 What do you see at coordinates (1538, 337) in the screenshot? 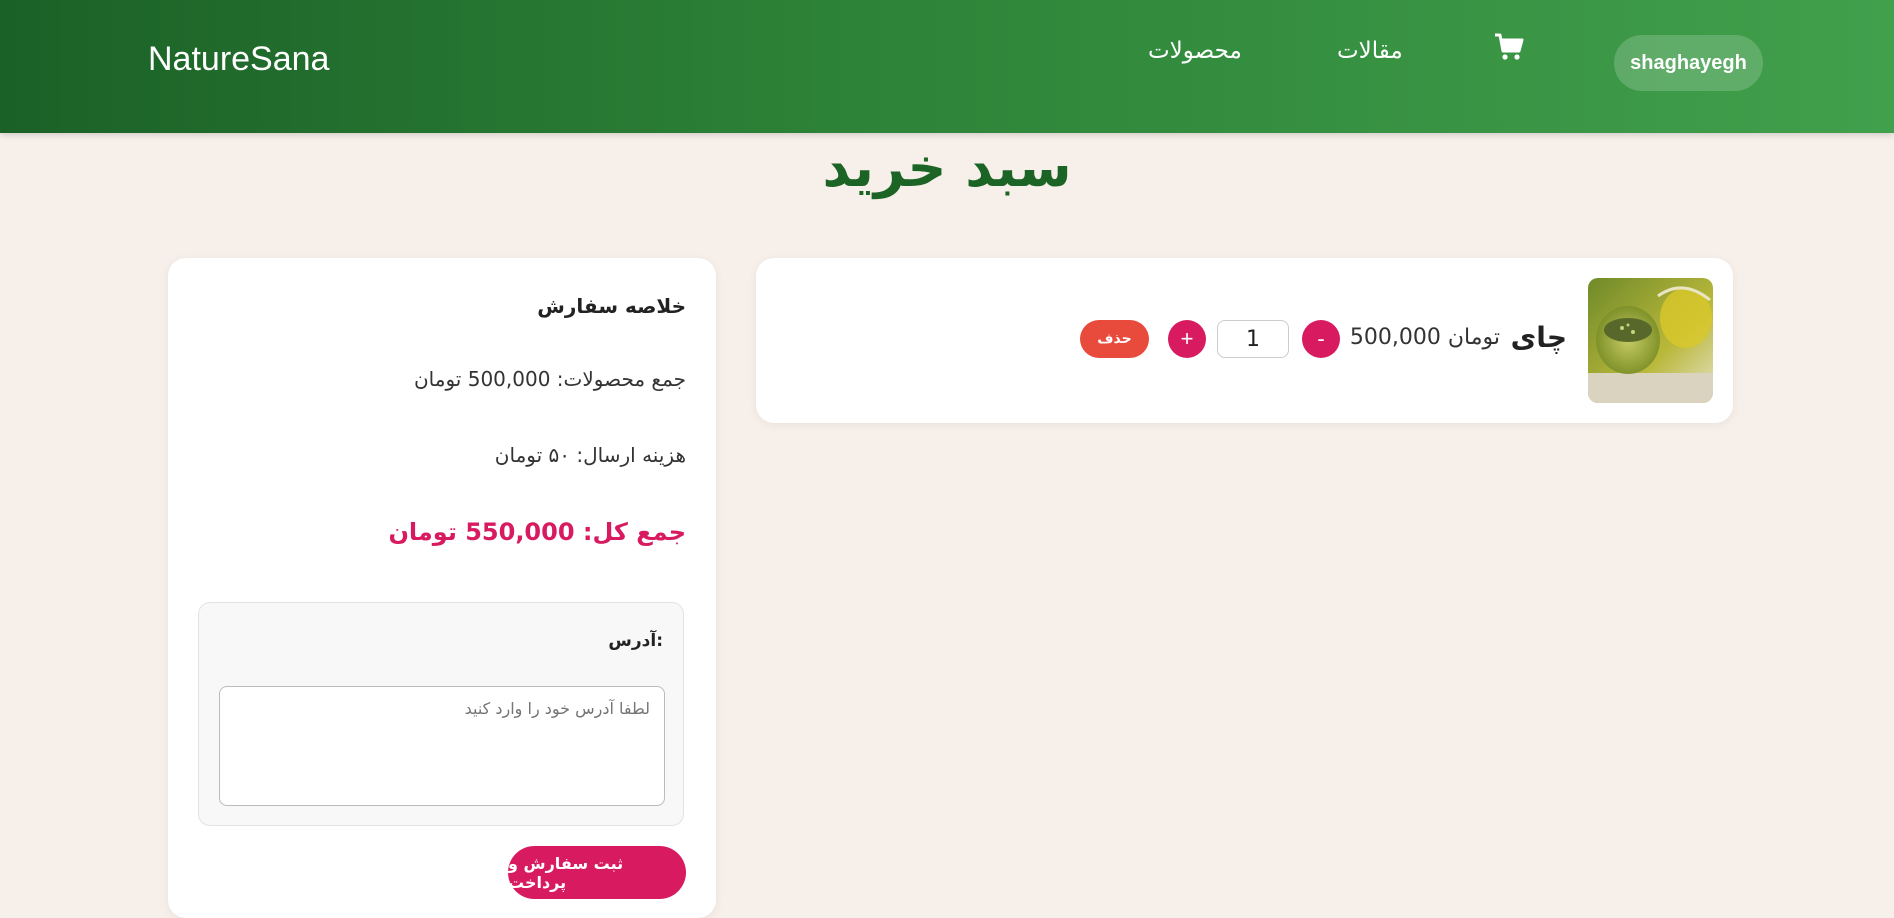
I see `cart-item-name: چای` at bounding box center [1538, 337].